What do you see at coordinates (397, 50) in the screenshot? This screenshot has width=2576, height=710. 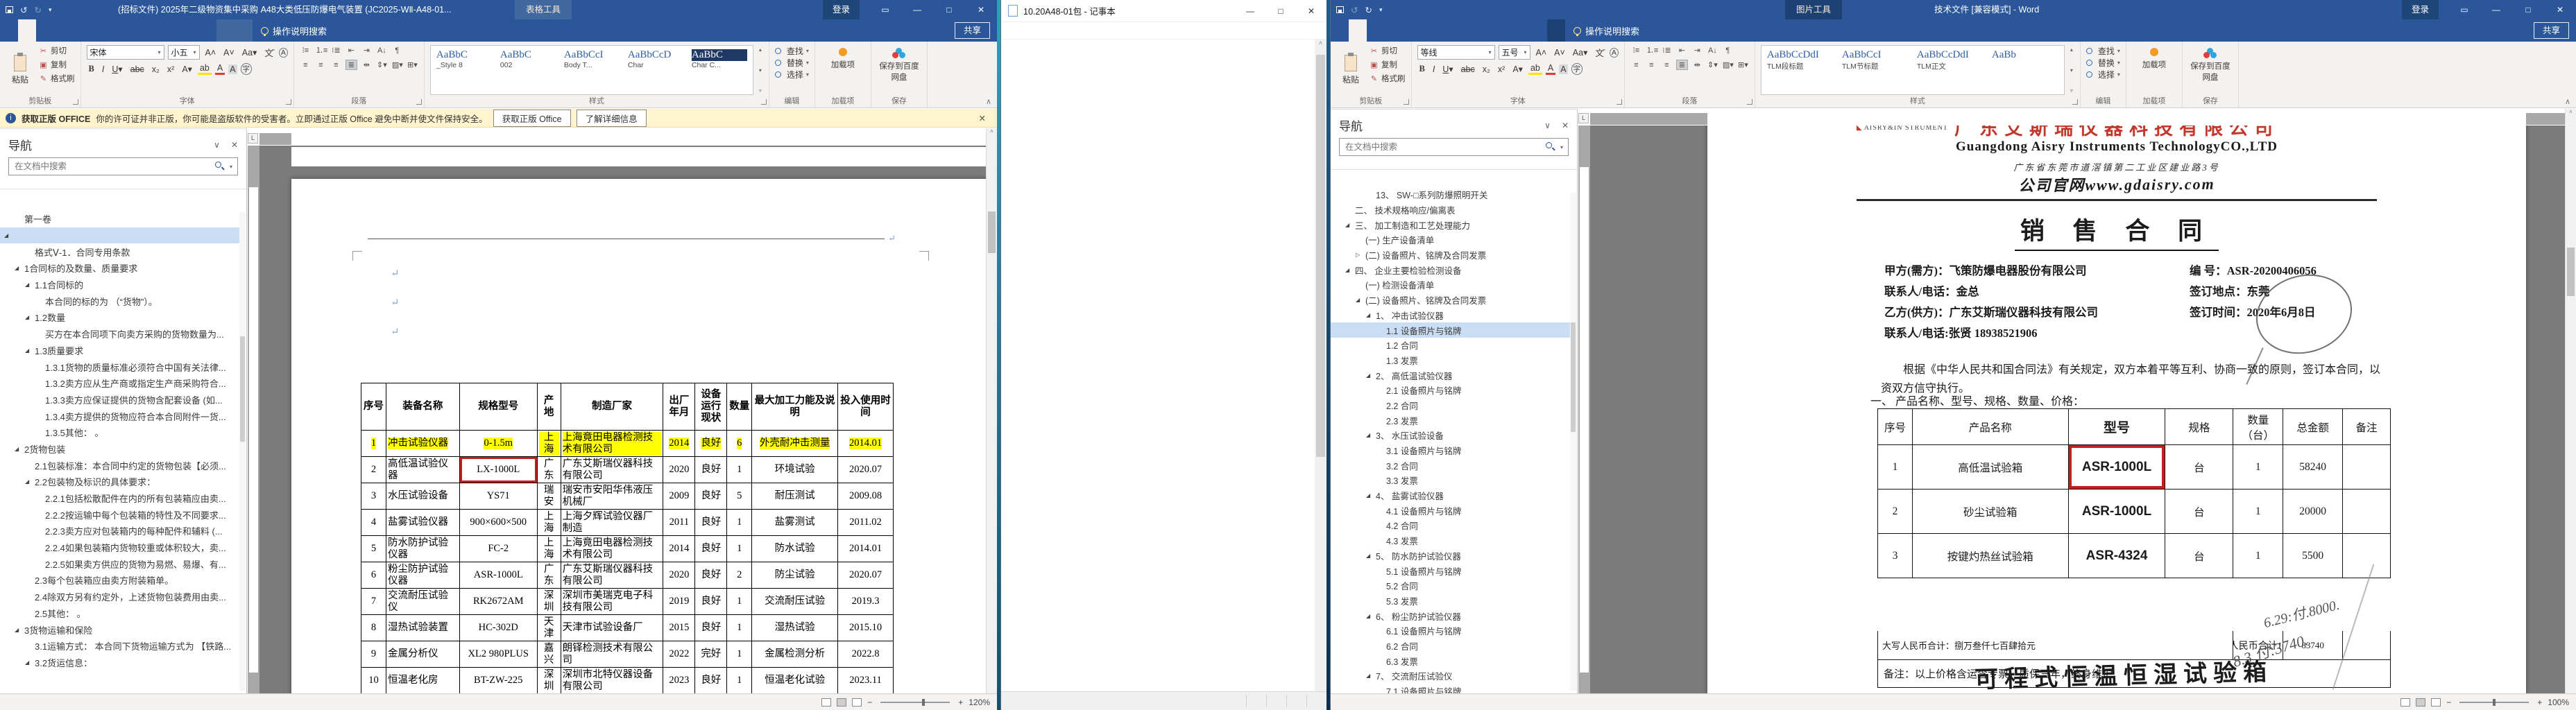 I see `show-marks-icon: ¶` at bounding box center [397, 50].